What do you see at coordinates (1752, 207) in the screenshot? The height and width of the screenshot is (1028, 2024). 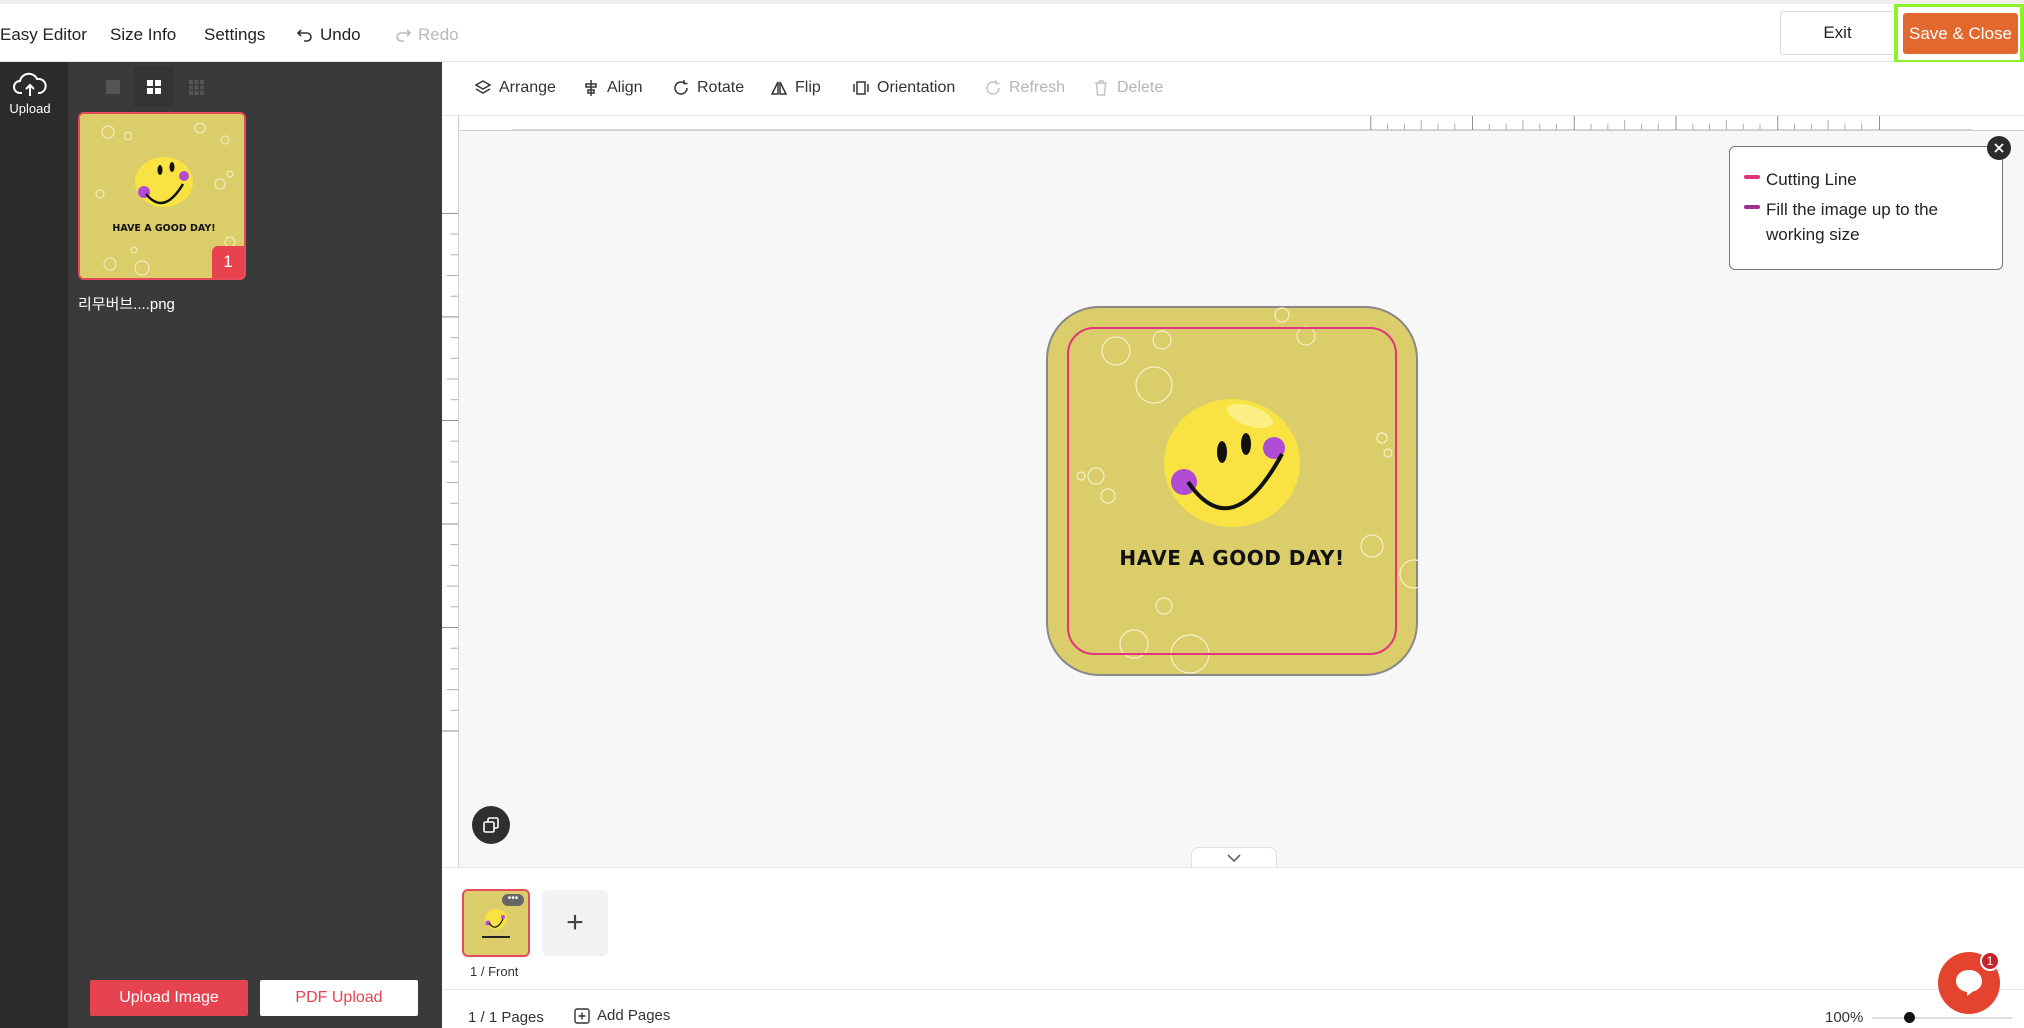 I see `fill-line-swatch` at bounding box center [1752, 207].